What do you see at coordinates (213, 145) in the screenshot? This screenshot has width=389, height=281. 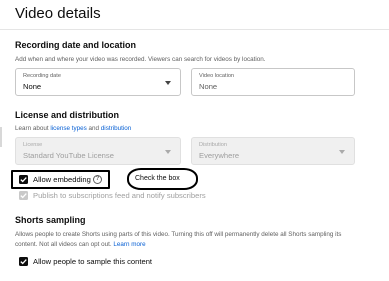 I see `distribution-label: Distribution` at bounding box center [213, 145].